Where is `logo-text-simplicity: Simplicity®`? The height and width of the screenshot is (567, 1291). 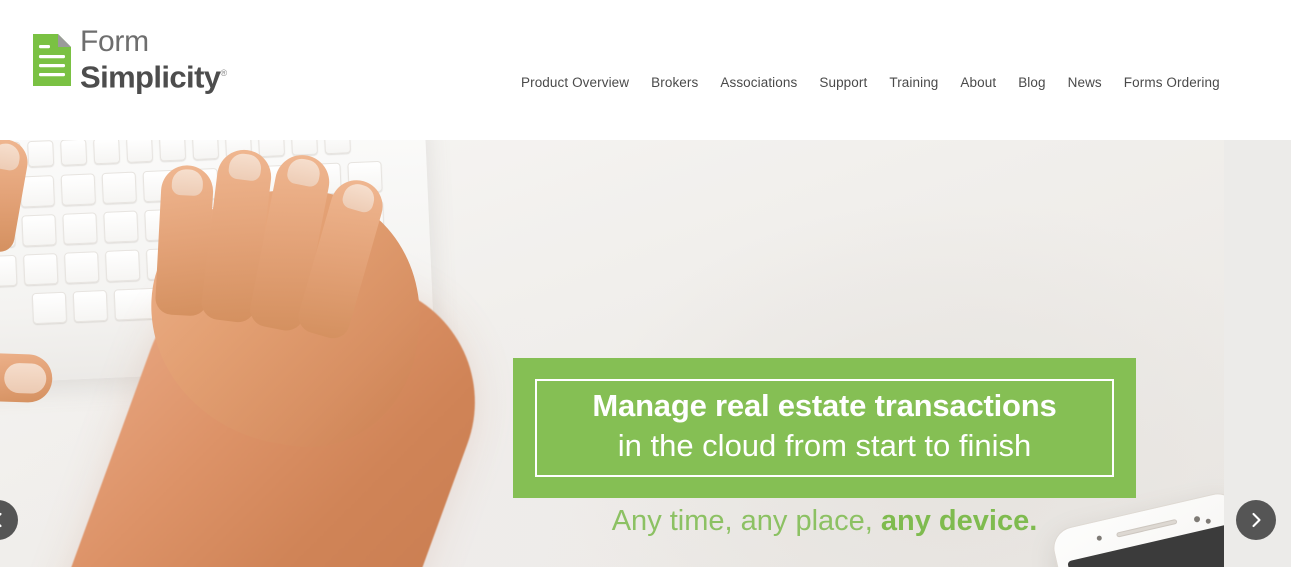 logo-text-simplicity: Simplicity® is located at coordinates (153, 75).